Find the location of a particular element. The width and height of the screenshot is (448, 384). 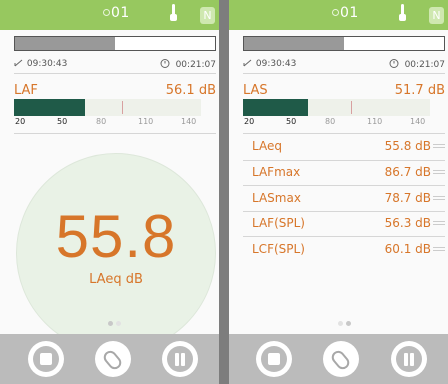

measurement-row: LAF(SPL) 56.3 dB is located at coordinates (344, 224).